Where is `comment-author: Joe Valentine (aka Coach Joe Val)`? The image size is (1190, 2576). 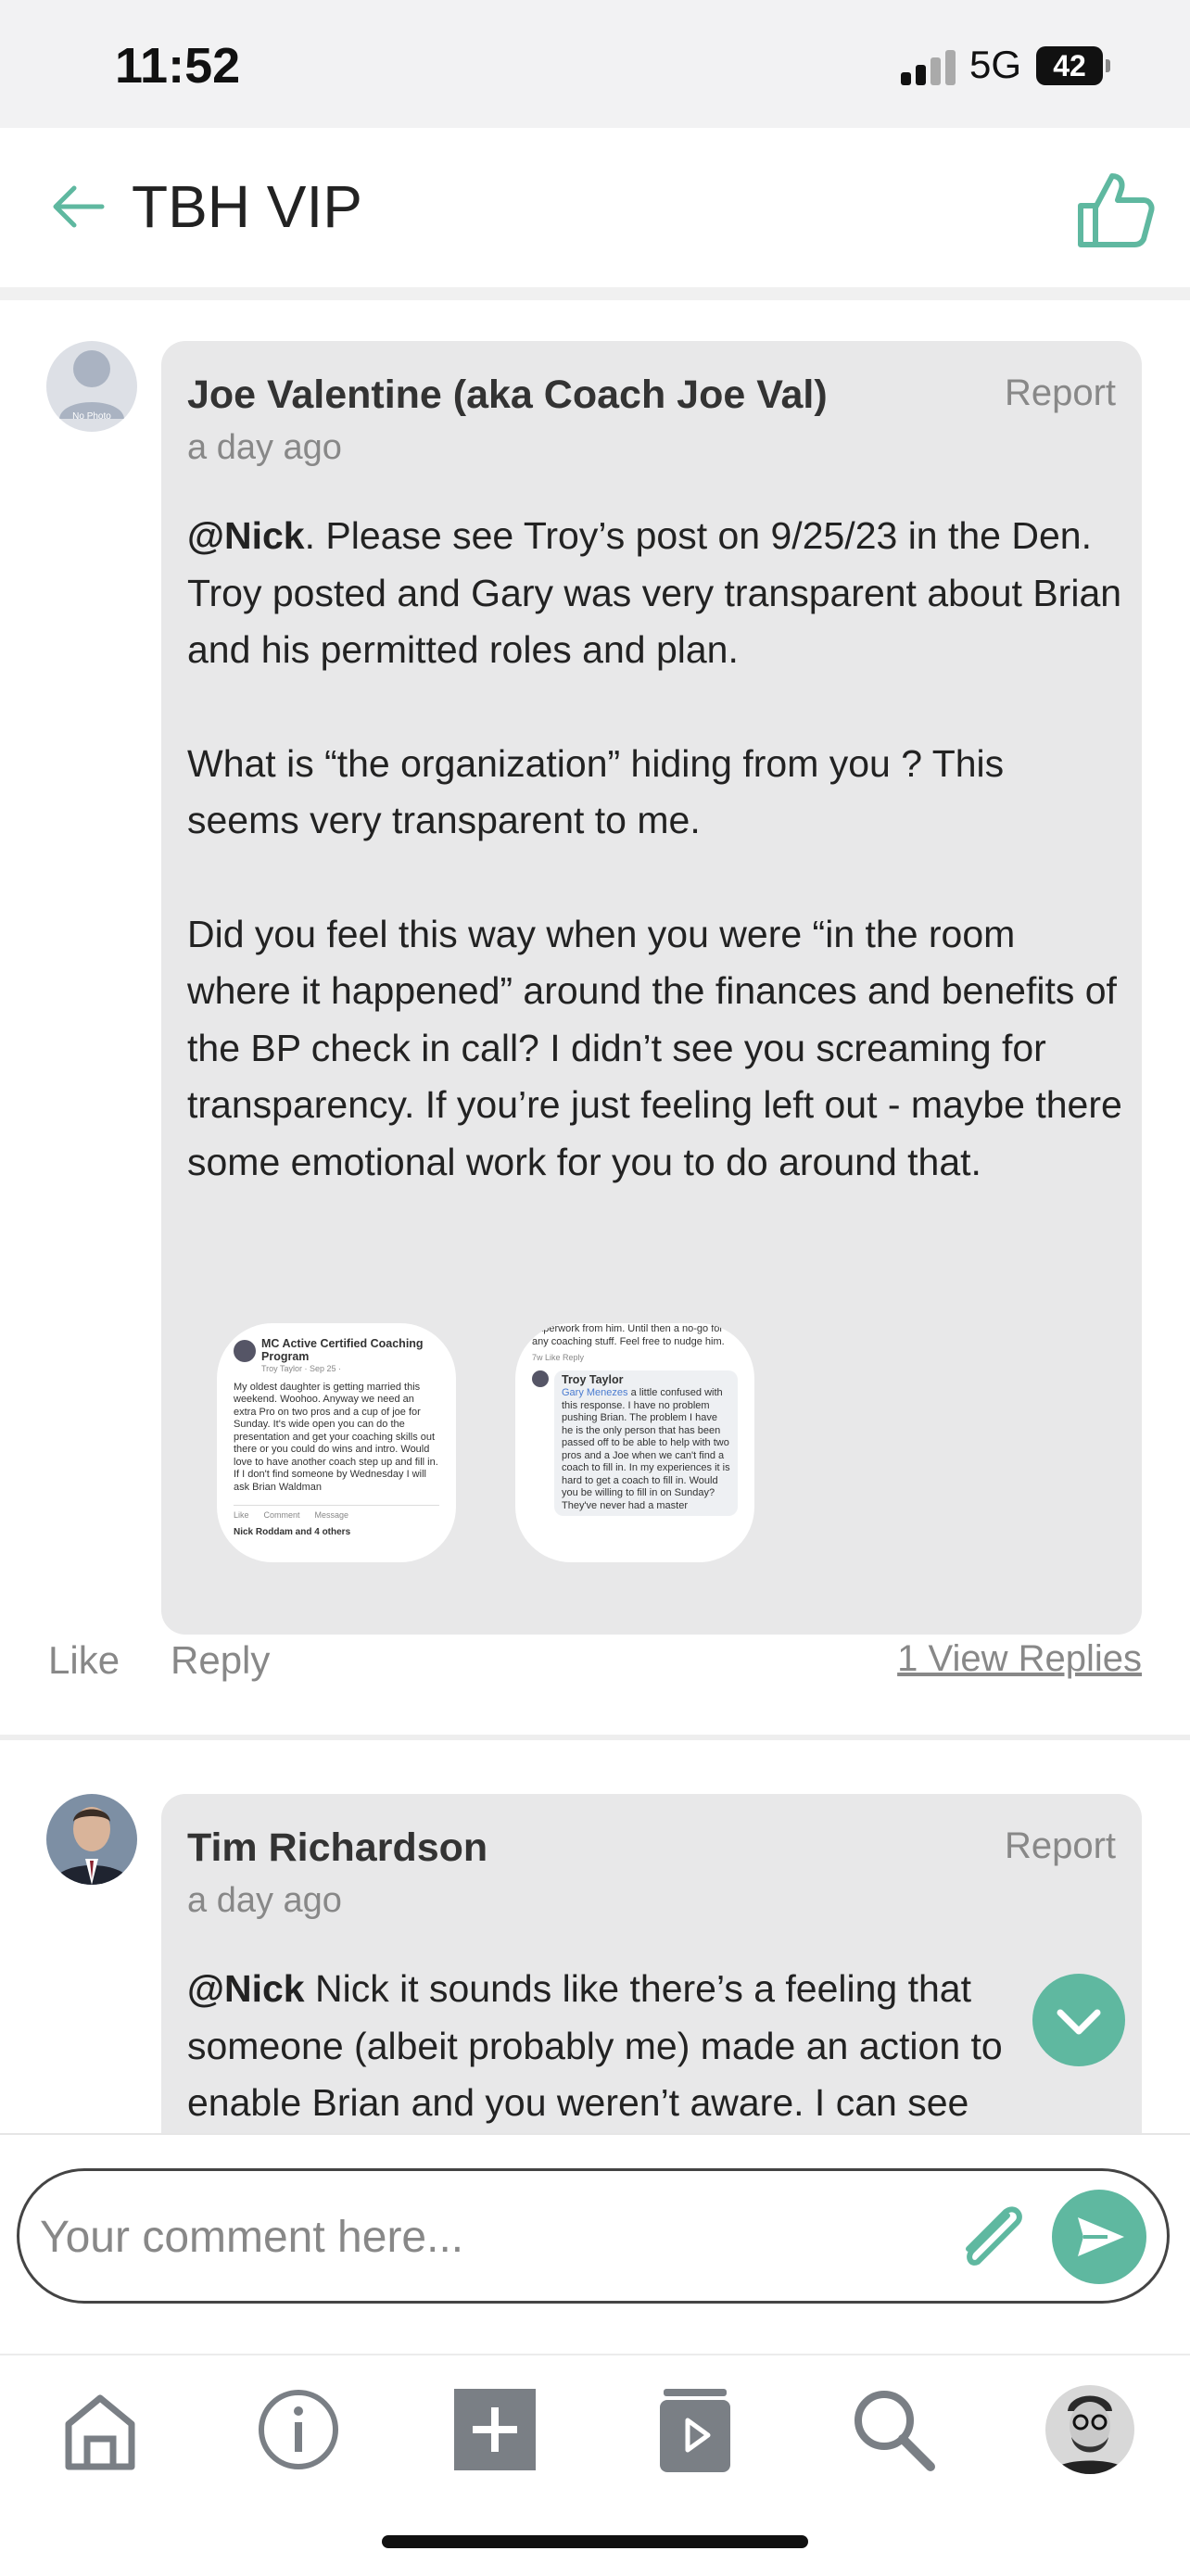
comment-author: Joe Valentine (aka Coach Joe Val) is located at coordinates (507, 395).